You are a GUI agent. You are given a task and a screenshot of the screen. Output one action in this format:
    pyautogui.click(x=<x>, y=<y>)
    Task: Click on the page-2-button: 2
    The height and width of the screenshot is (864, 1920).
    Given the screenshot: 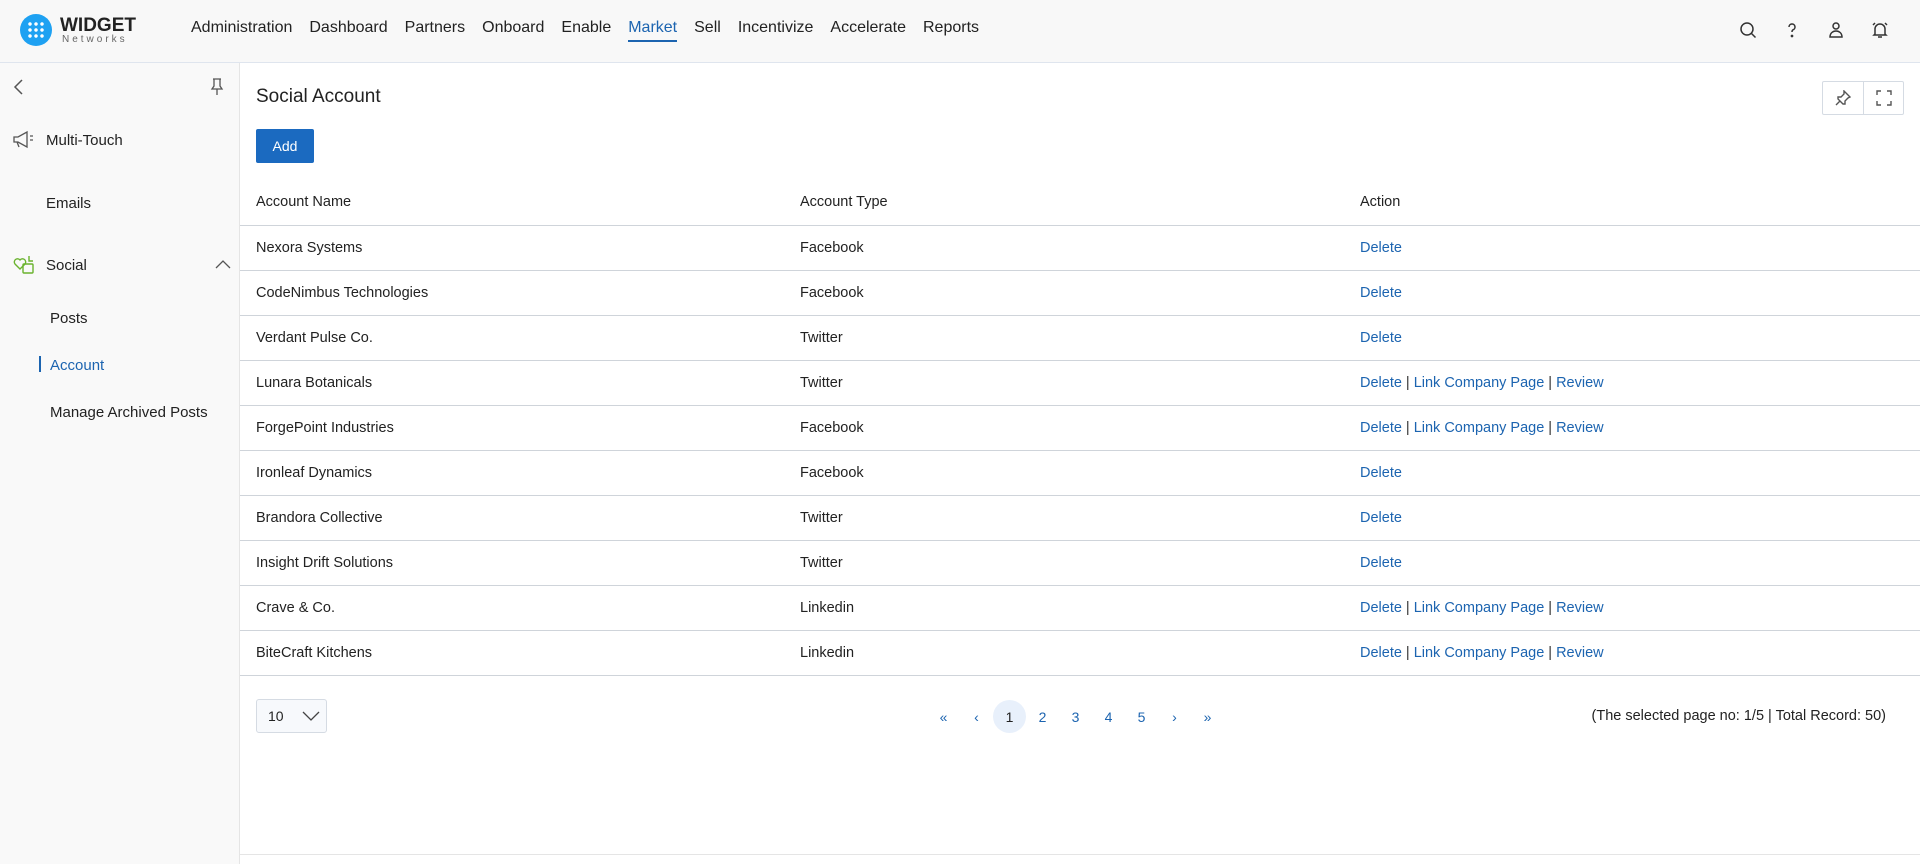 What is the action you would take?
    pyautogui.click(x=1042, y=716)
    